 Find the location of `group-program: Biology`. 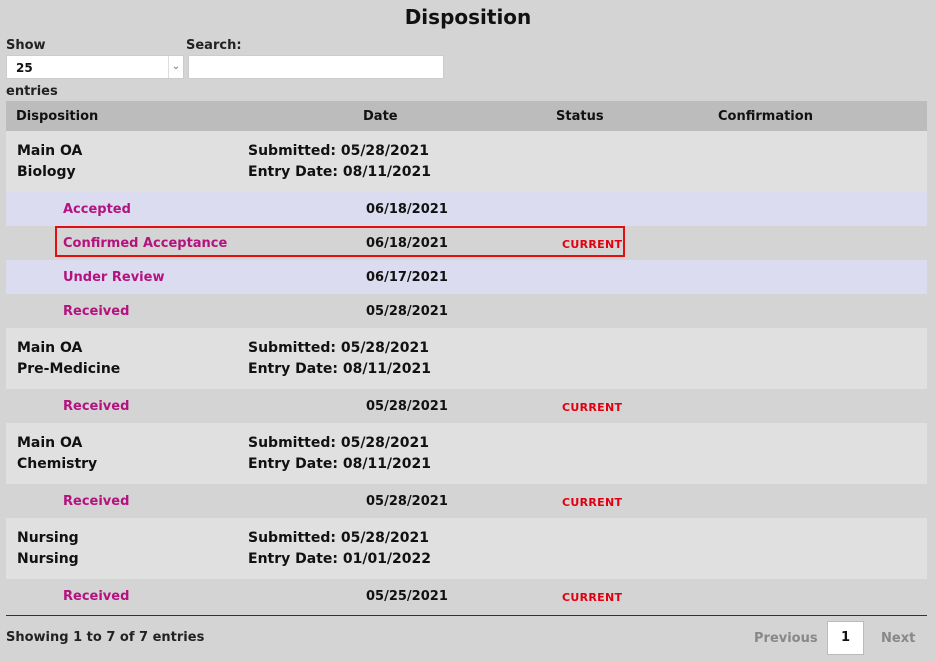

group-program: Biology is located at coordinates (46, 172).